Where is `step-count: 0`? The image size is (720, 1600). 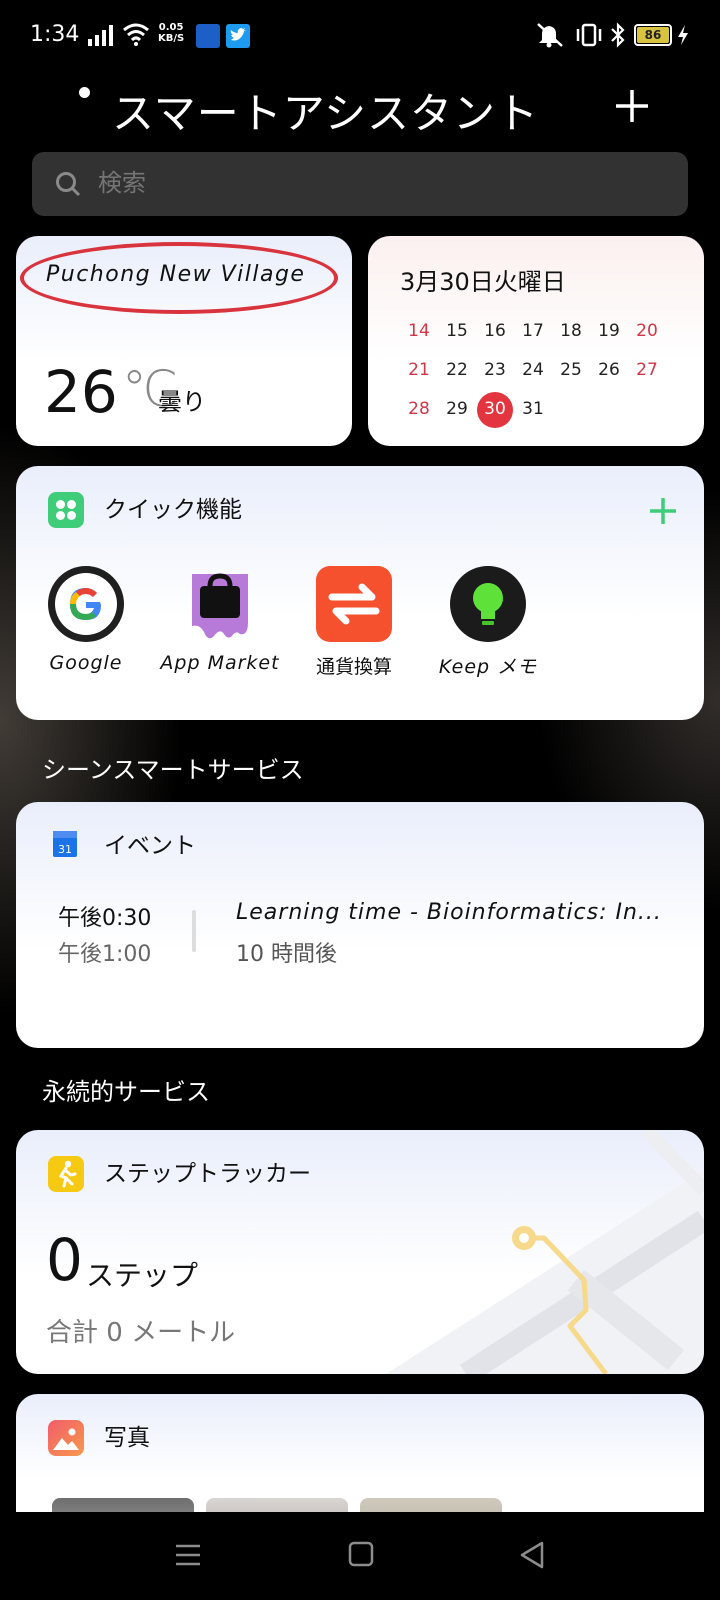
step-count: 0 is located at coordinates (64, 1260).